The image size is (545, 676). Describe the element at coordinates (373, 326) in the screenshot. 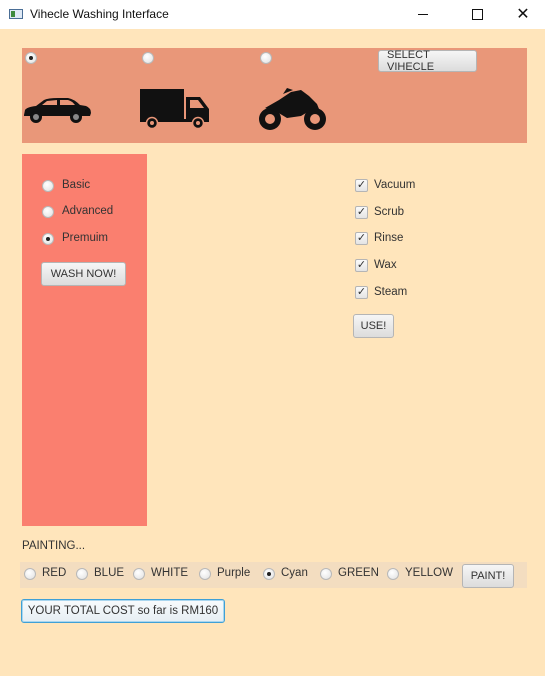

I see `use-button: USE!` at that location.